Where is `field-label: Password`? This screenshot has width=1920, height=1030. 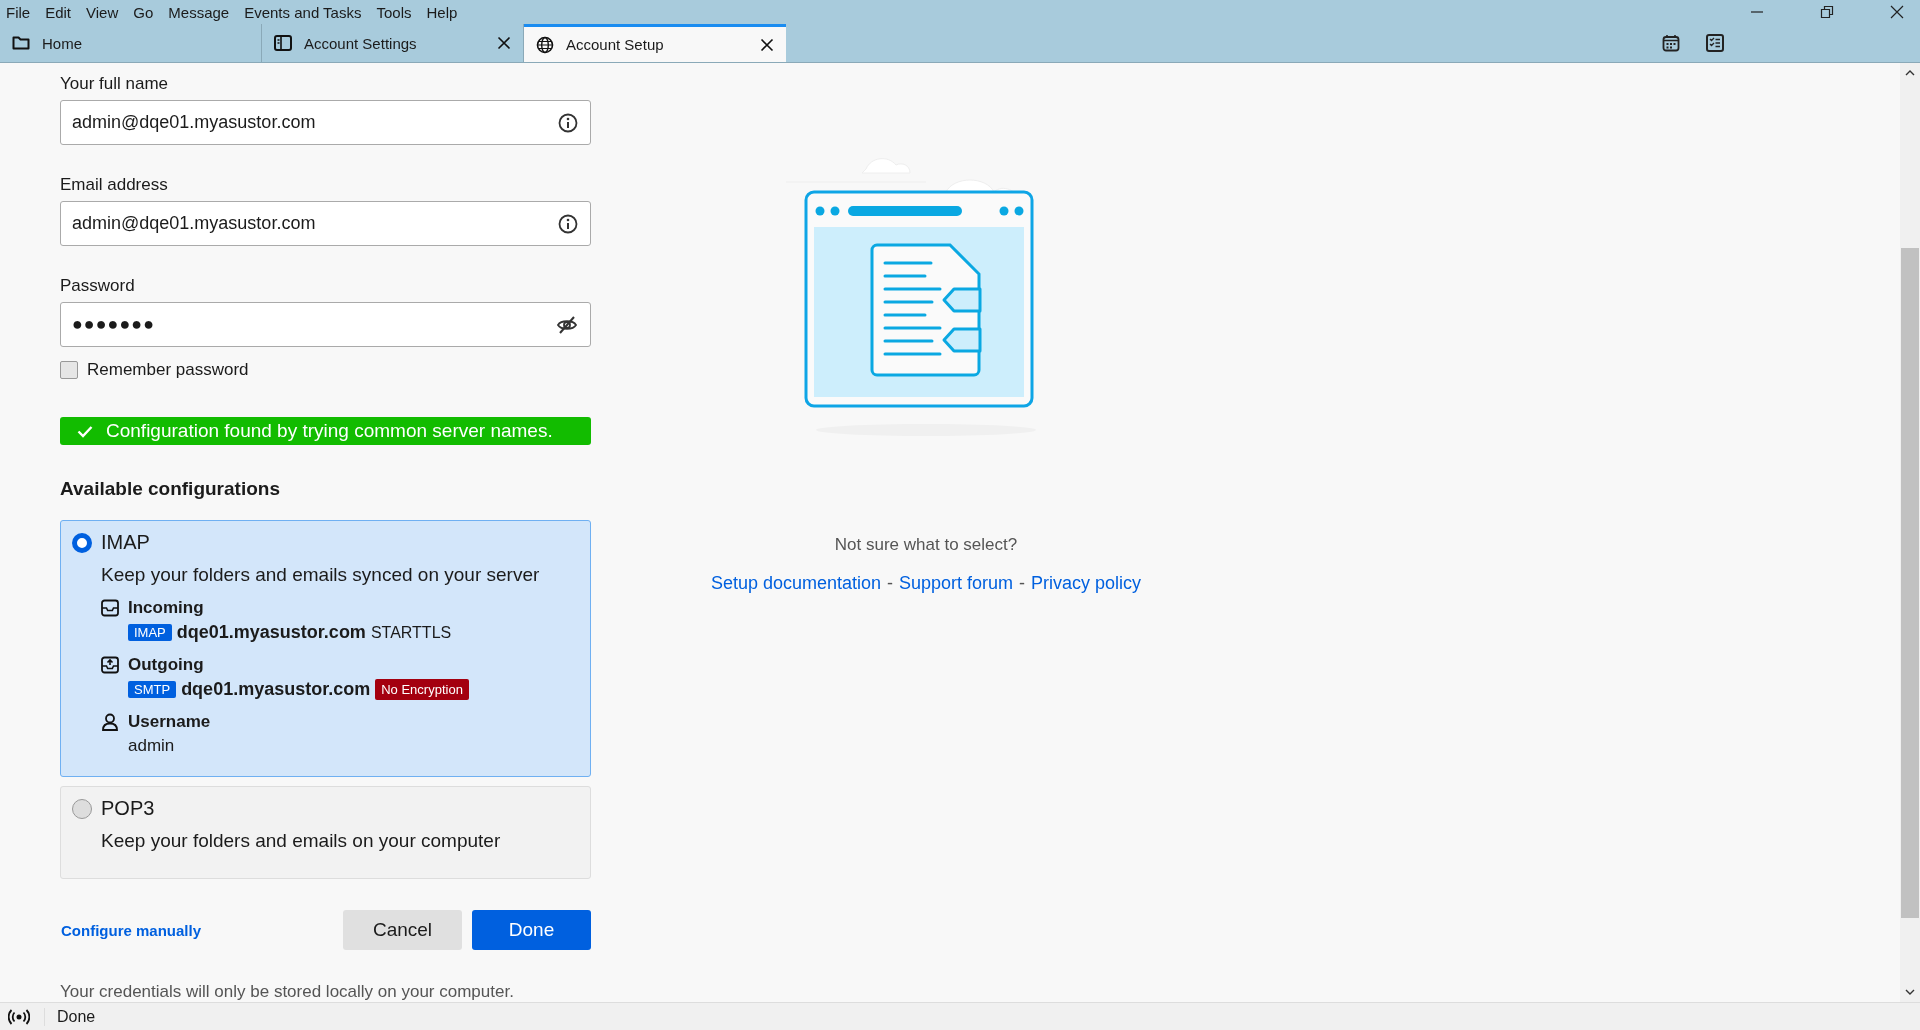
field-label: Password is located at coordinates (98, 286).